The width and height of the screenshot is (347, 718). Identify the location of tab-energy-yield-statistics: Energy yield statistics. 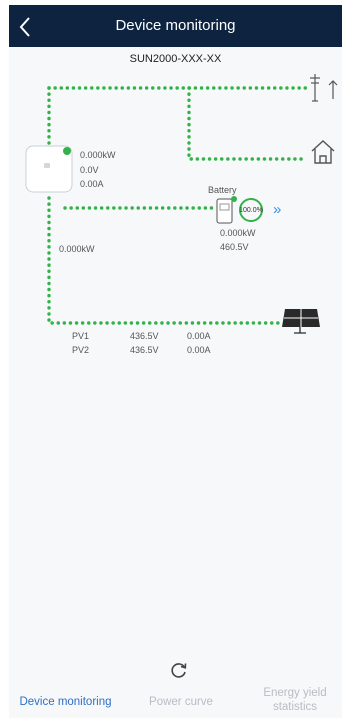
(295, 700).